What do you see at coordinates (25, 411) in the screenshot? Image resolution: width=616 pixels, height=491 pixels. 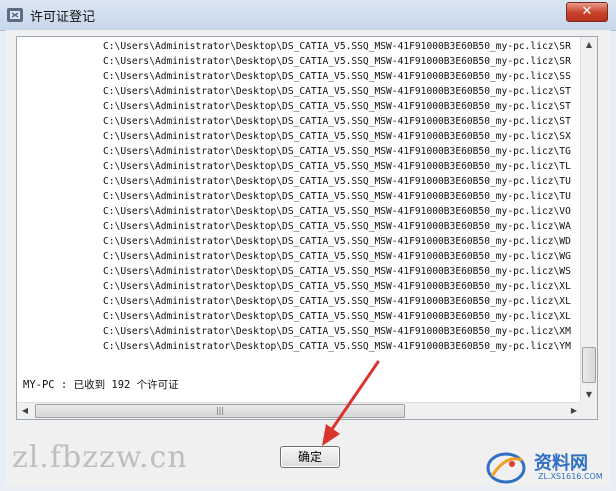 I see `scroll-left-icon: ◀` at bounding box center [25, 411].